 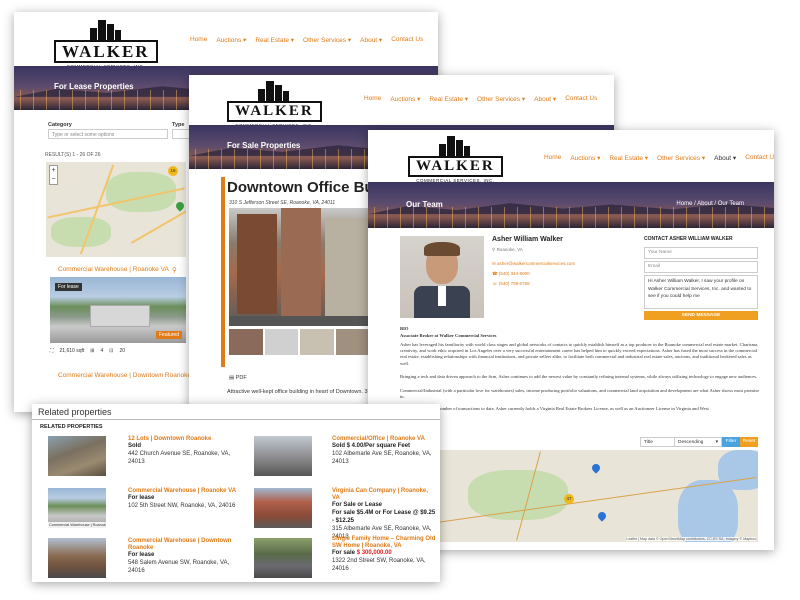 I want to click on divider, so click(x=236, y=419).